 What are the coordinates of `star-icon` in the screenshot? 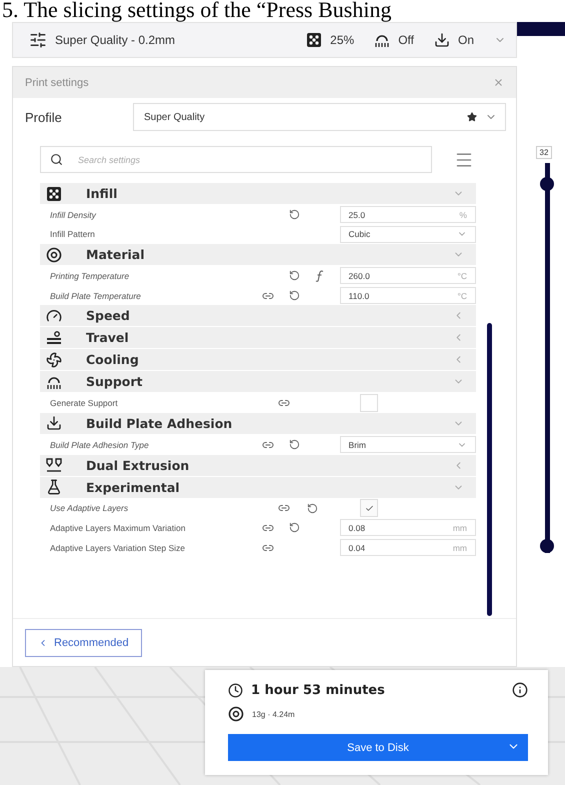 It's located at (472, 117).